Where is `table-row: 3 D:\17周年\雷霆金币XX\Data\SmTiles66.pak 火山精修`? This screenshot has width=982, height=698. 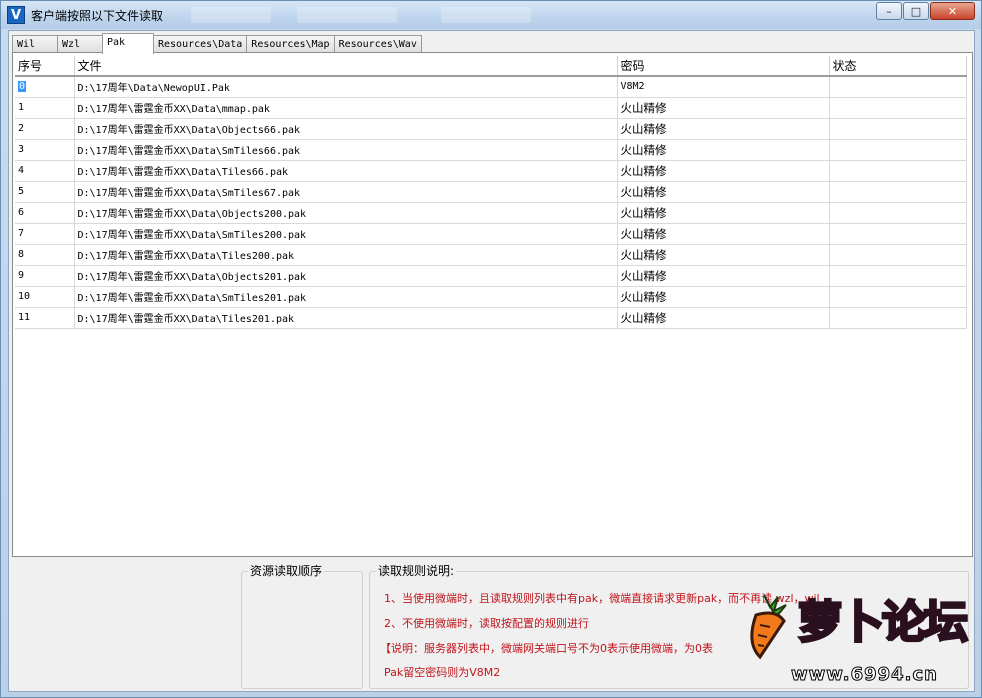
table-row: 3 D:\17周年\雷霆金币XX\Data\SmTiles66.pak 火山精修 is located at coordinates (491, 150).